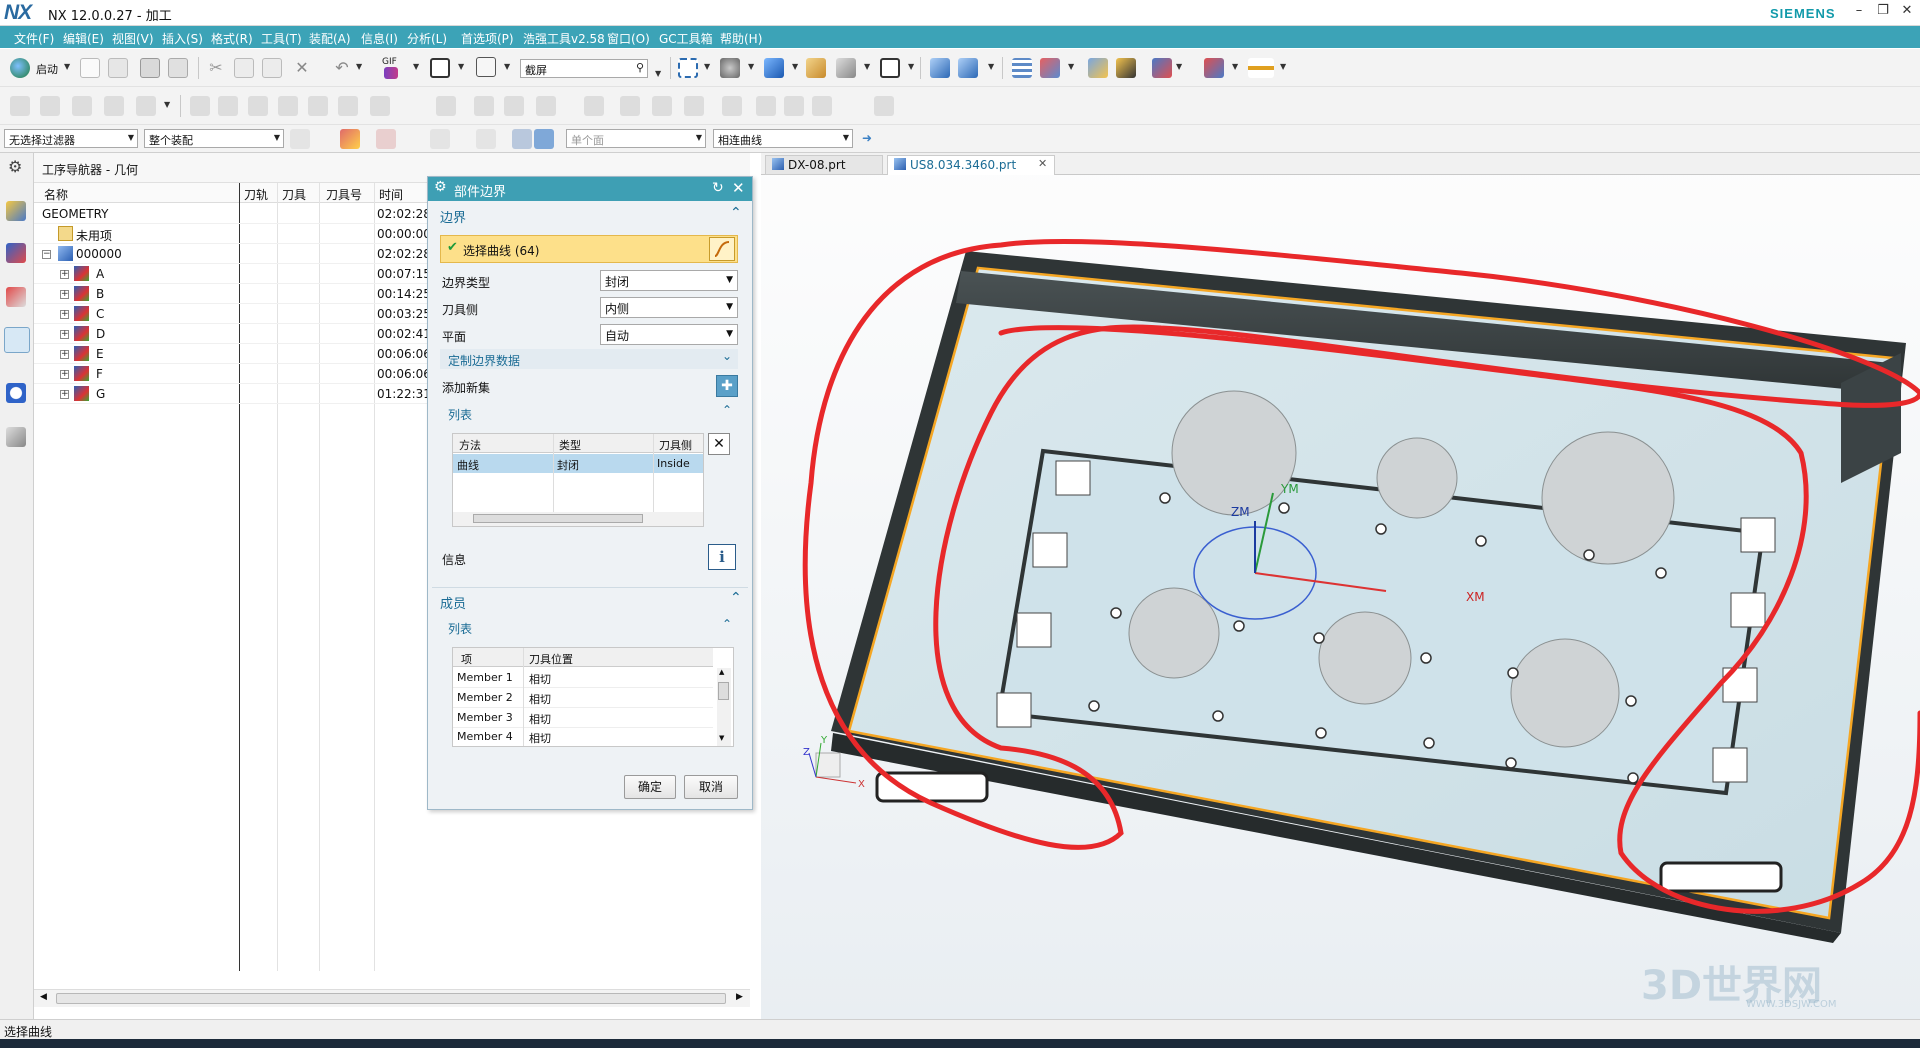 The width and height of the screenshot is (1920, 1048). I want to click on members-section-header: 成员 ⌃, so click(590, 599).